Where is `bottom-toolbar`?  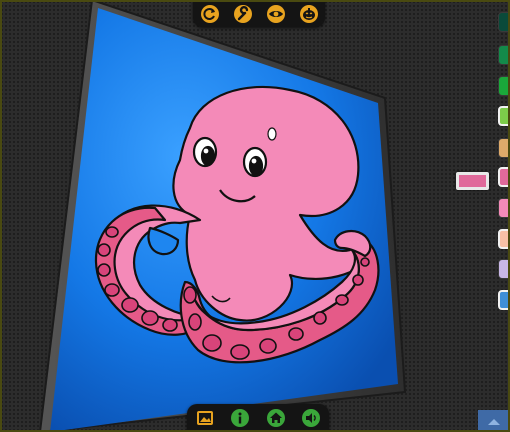 bottom-toolbar is located at coordinates (258, 418).